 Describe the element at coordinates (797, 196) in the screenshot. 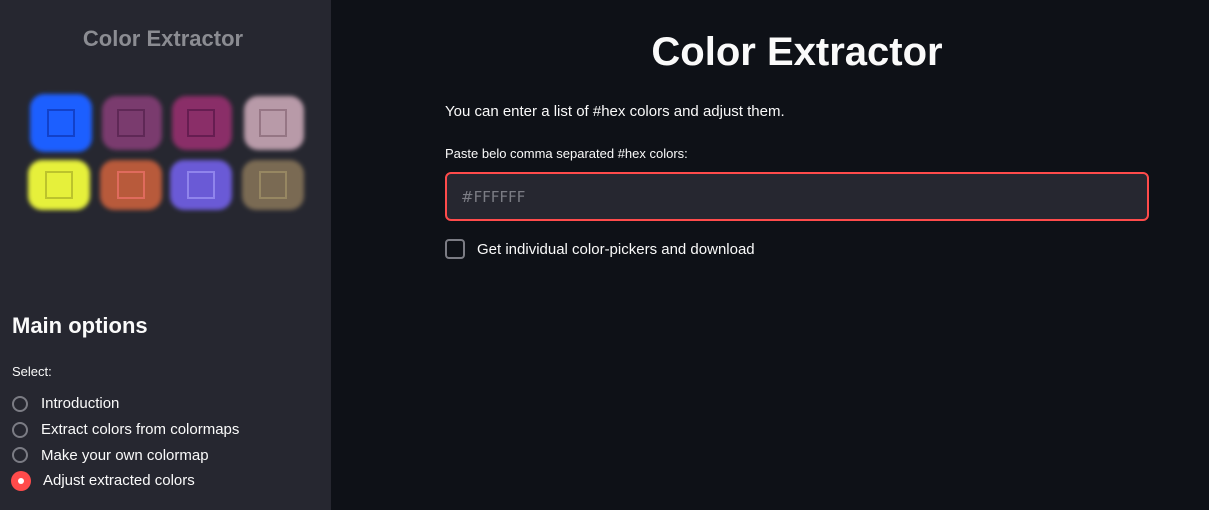

I see `hex-colors-input` at that location.